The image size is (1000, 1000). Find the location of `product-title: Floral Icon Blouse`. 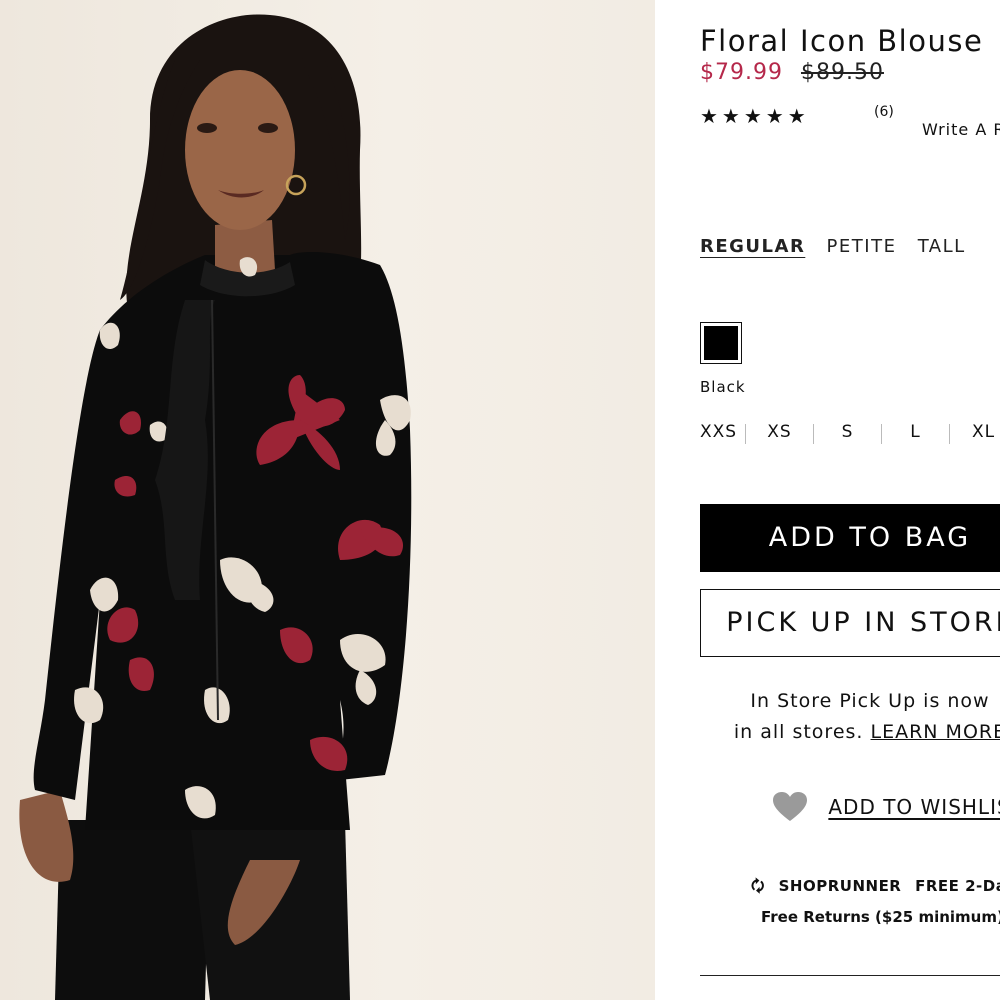

product-title: Floral Icon Blouse is located at coordinates (842, 41).